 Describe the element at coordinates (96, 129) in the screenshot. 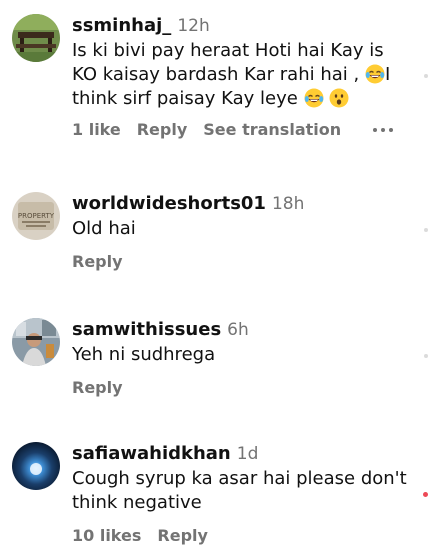

I see `likes-count: 1 like` at that location.